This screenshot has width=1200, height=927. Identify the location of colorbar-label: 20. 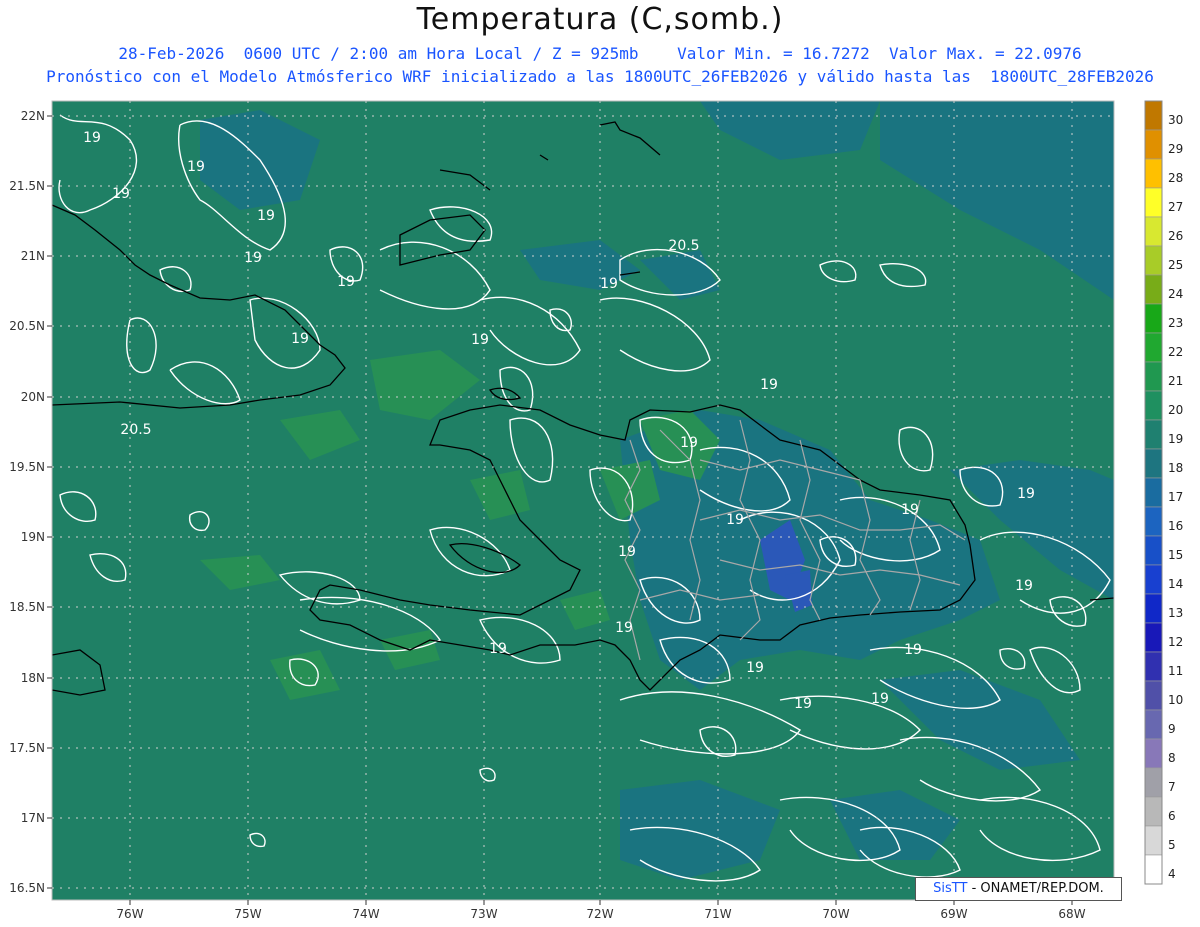
(1175, 410).